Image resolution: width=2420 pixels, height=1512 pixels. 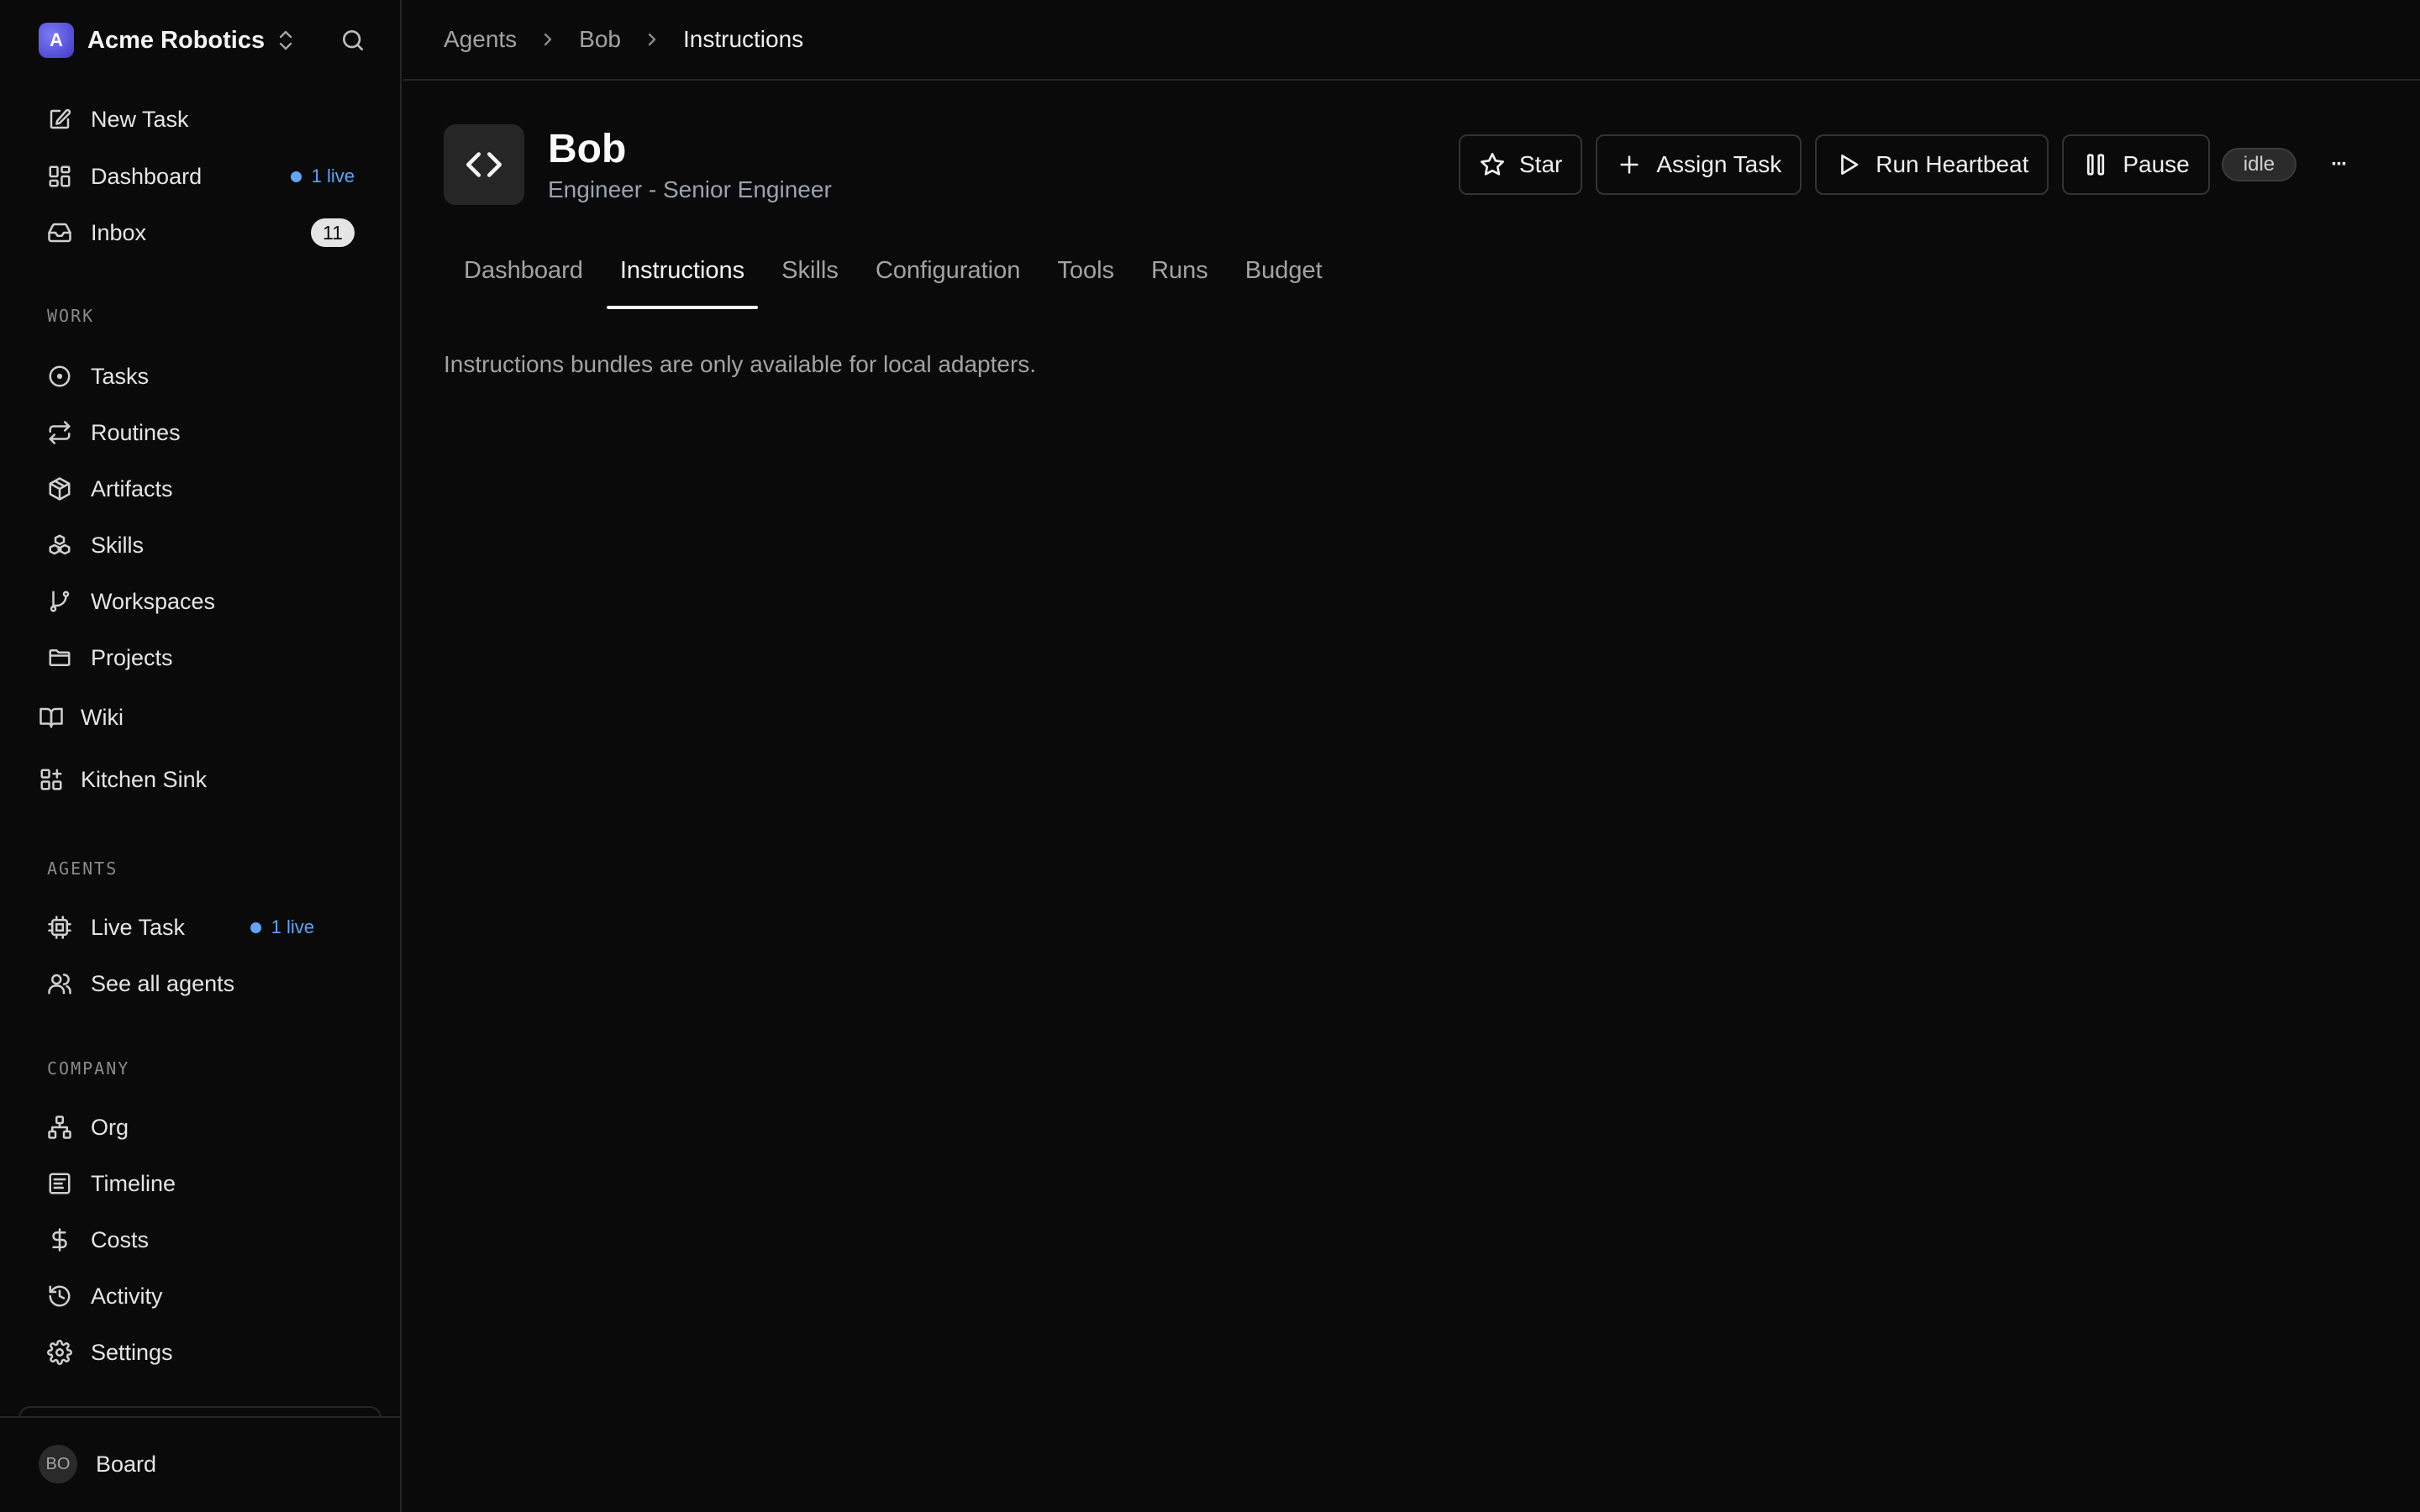 I want to click on box-icon, so click(x=60, y=488).